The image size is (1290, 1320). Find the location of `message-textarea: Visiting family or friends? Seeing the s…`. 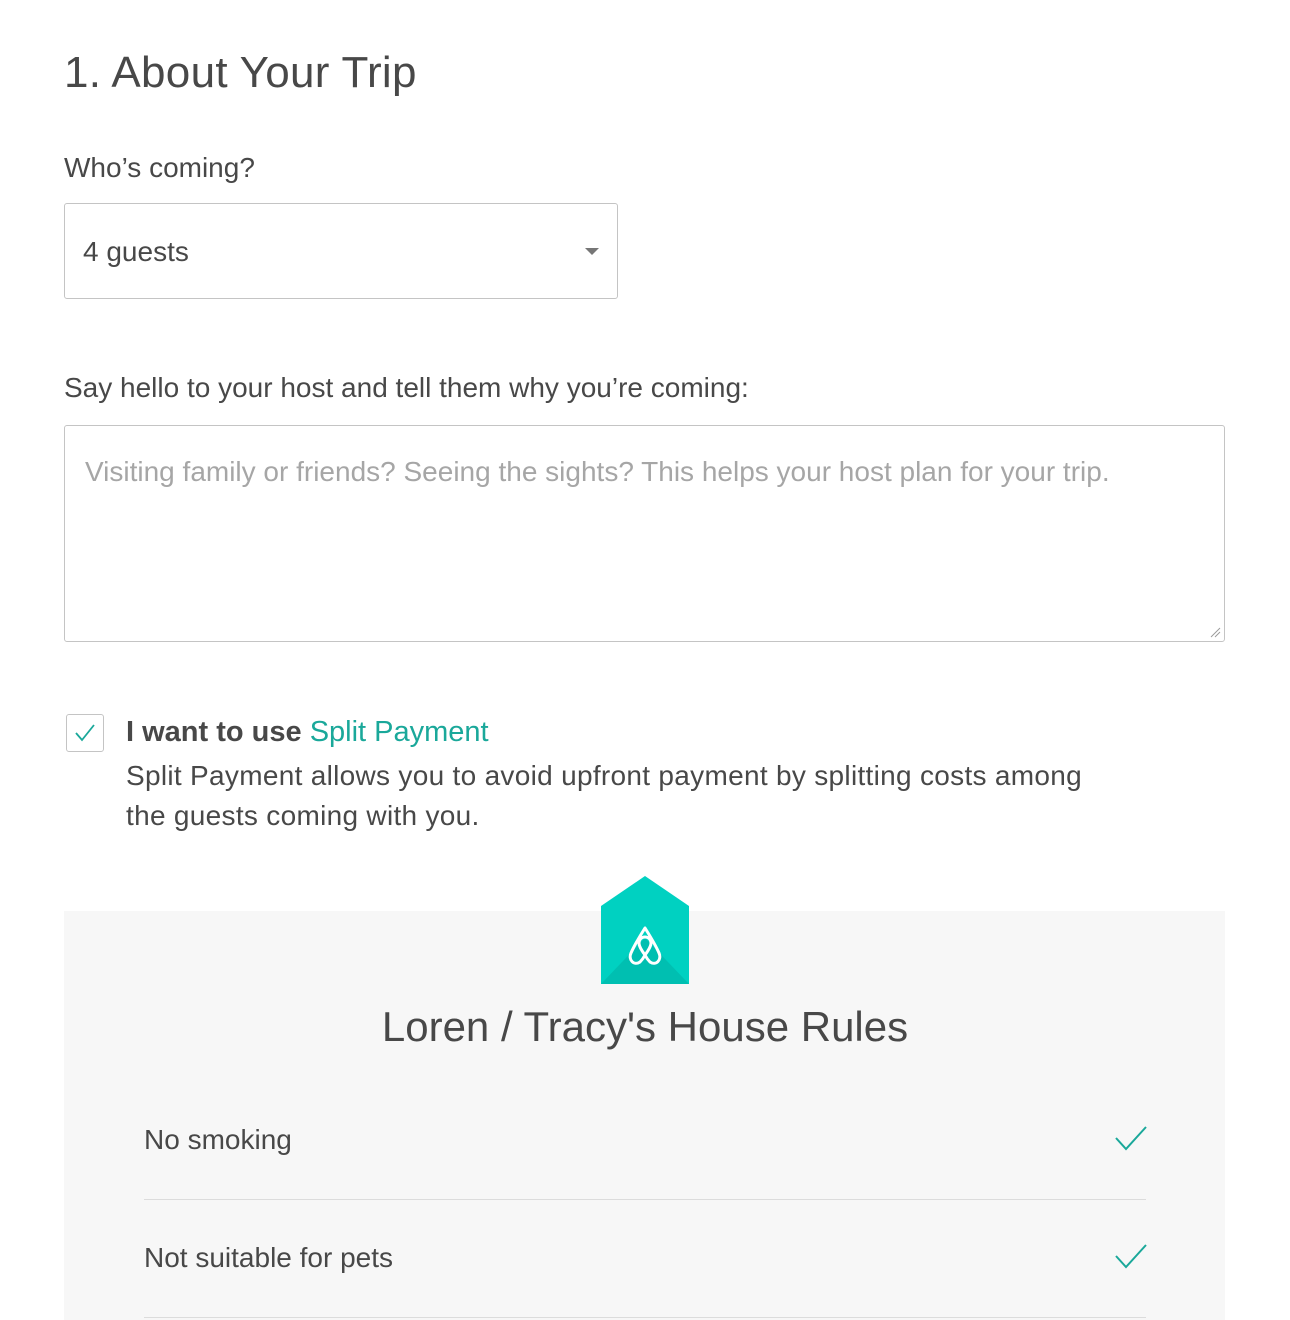

message-textarea: Visiting family or friends? Seeing the s… is located at coordinates (644, 533).